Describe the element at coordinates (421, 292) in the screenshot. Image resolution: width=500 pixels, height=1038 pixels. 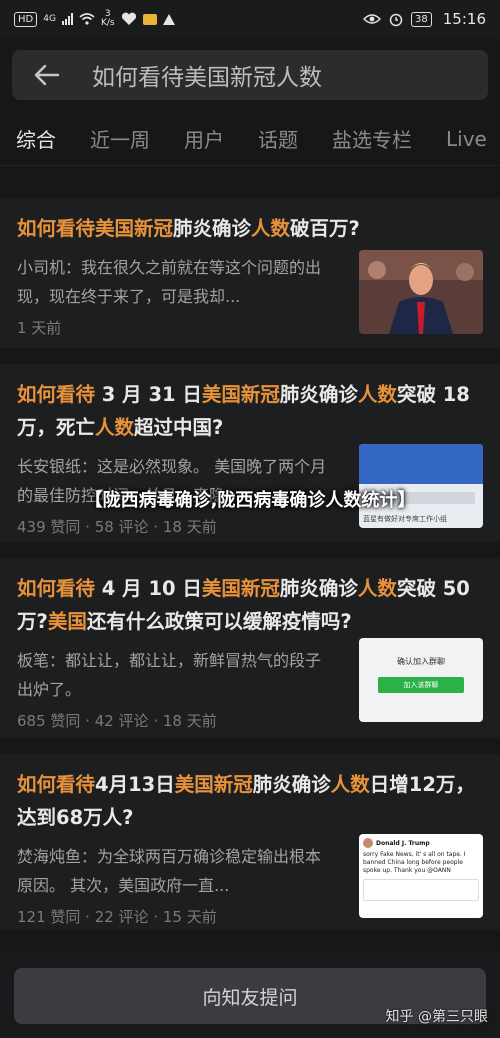
I see `result-thumbnail` at that location.